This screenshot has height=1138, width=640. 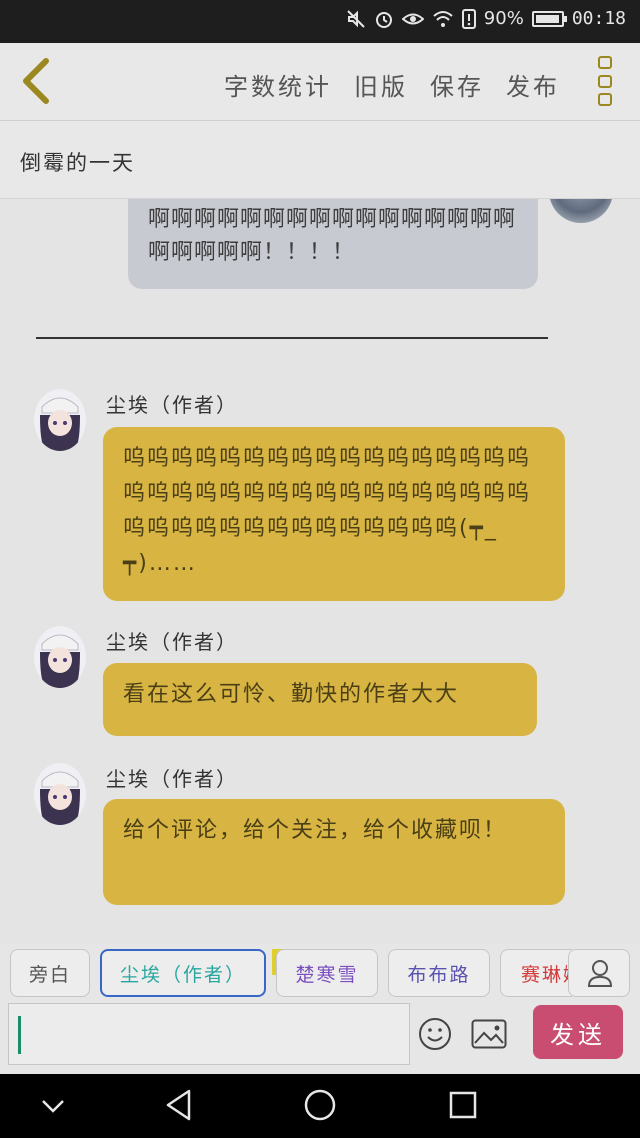 I want to click on save-button: 保存, so click(x=457, y=84).